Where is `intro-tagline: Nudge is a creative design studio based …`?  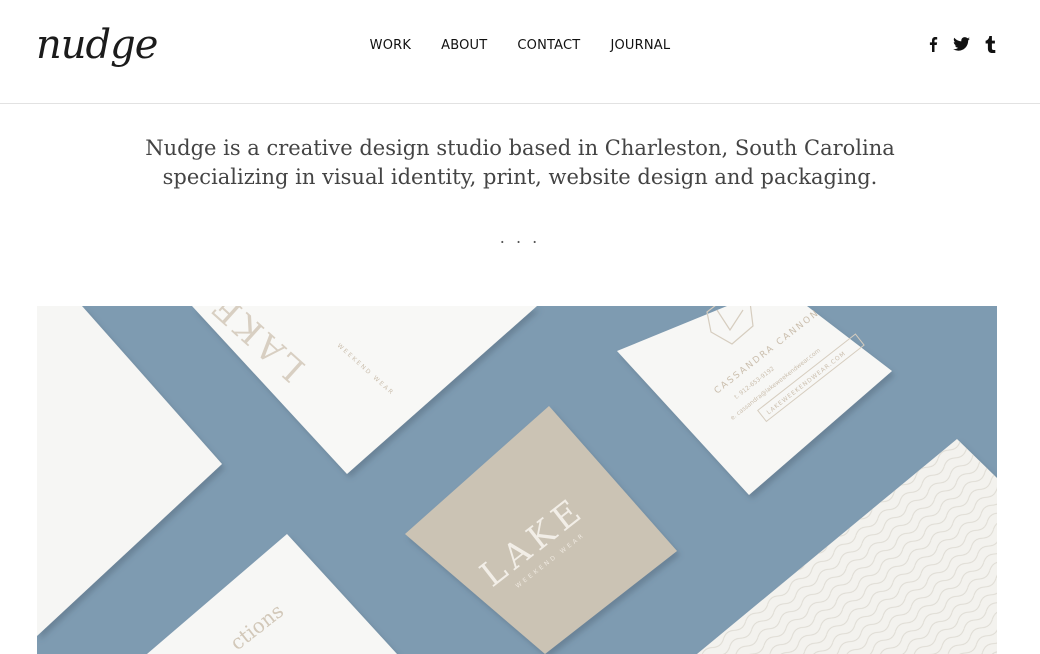 intro-tagline: Nudge is a creative design studio based … is located at coordinates (520, 163).